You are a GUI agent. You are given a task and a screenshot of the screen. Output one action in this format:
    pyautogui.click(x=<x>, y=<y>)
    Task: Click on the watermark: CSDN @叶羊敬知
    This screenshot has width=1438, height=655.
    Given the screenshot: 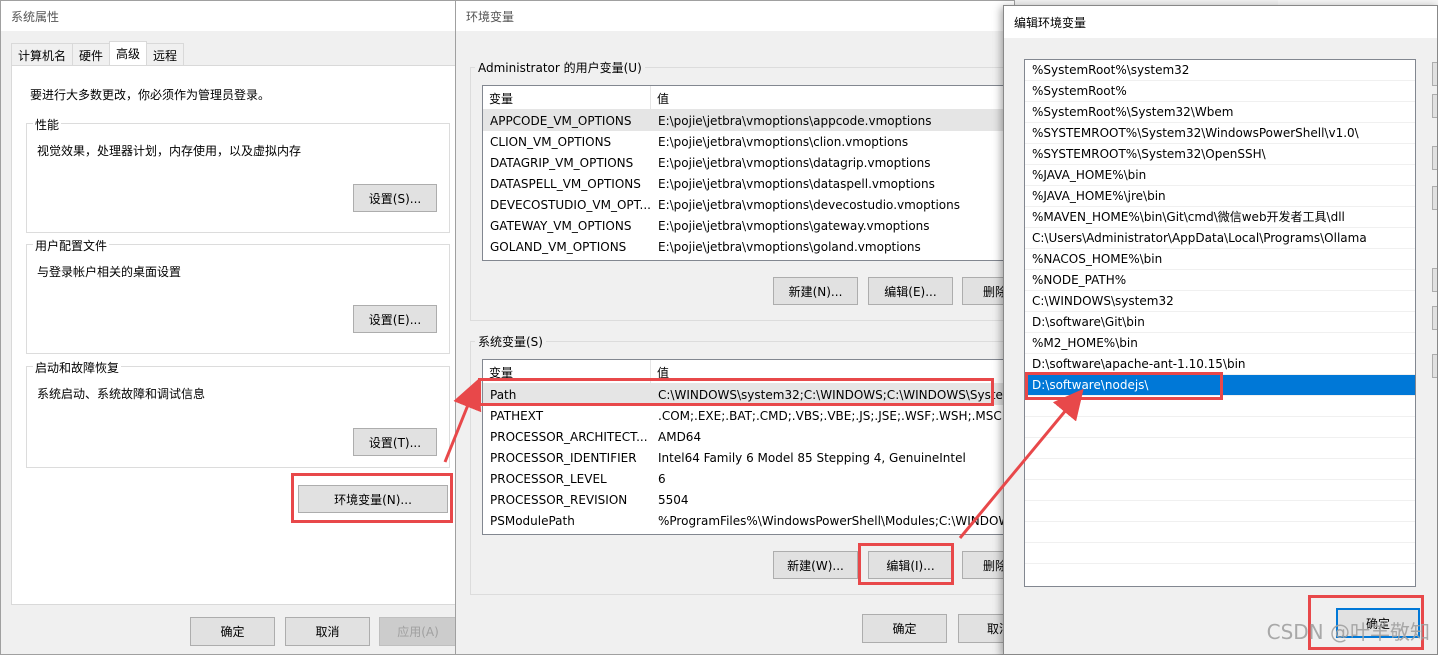 What is the action you would take?
    pyautogui.click(x=1348, y=632)
    